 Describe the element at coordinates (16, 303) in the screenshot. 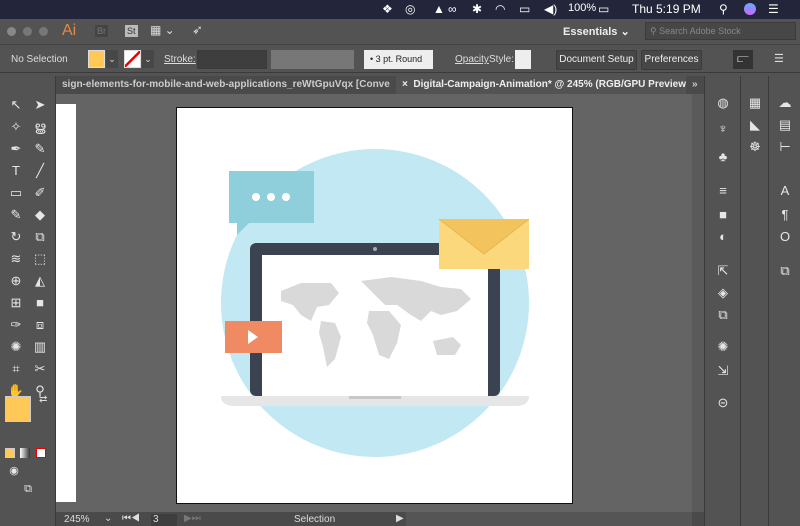

I see `mesh-tool-icon: ⊞` at that location.